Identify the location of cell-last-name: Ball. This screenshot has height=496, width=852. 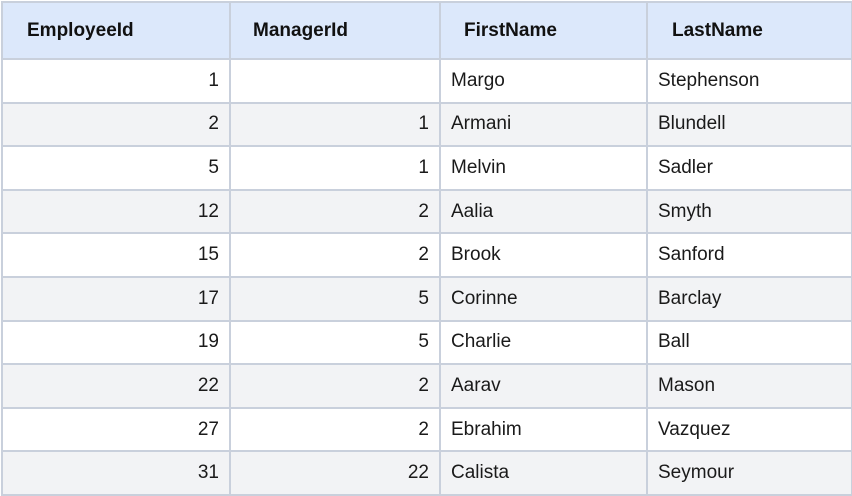
(749, 342).